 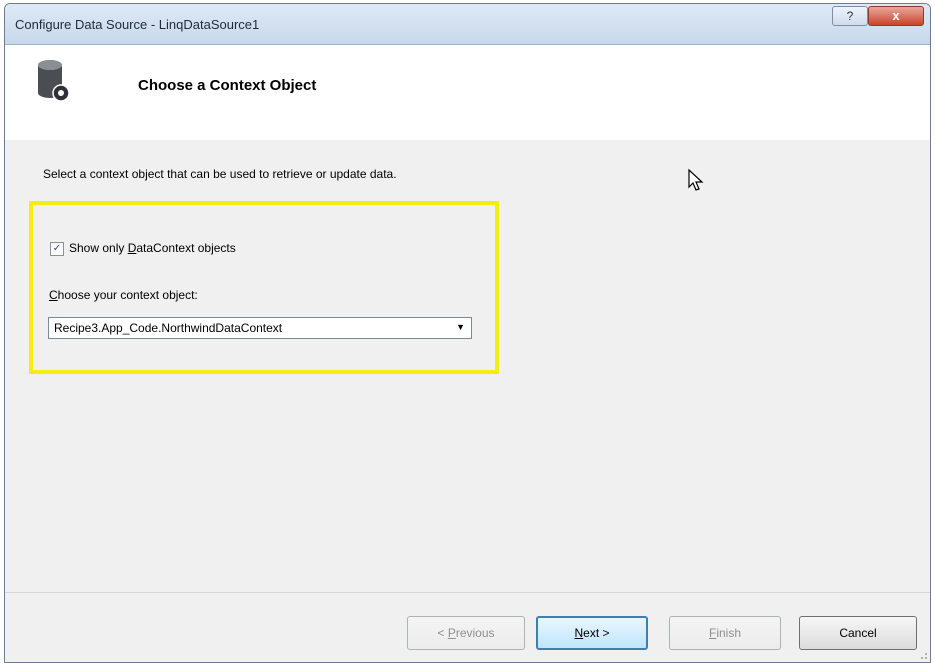 I want to click on previous-button: < Previous, so click(x=466, y=633).